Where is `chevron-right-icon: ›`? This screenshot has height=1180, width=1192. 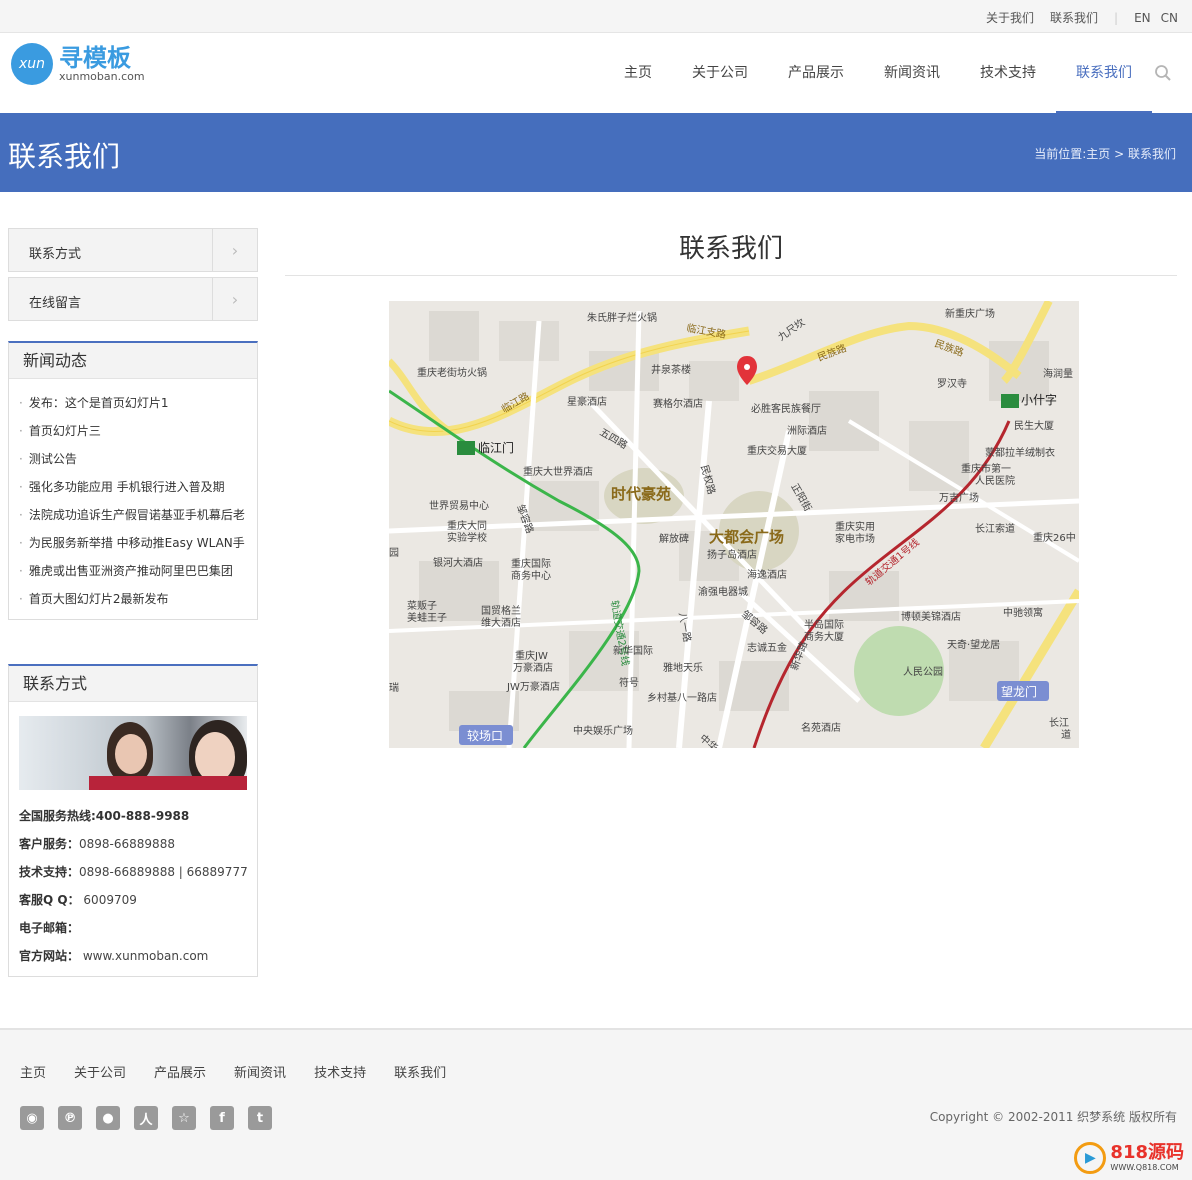
chevron-right-icon: › is located at coordinates (234, 299).